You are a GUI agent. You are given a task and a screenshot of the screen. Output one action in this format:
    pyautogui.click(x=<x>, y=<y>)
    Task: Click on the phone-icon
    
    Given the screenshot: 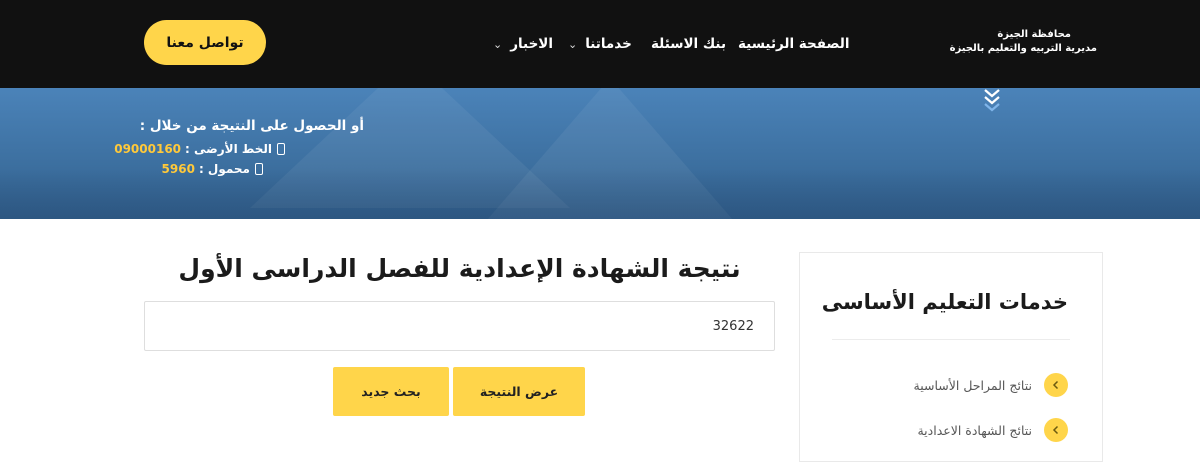 What is the action you would take?
    pyautogui.click(x=281, y=149)
    